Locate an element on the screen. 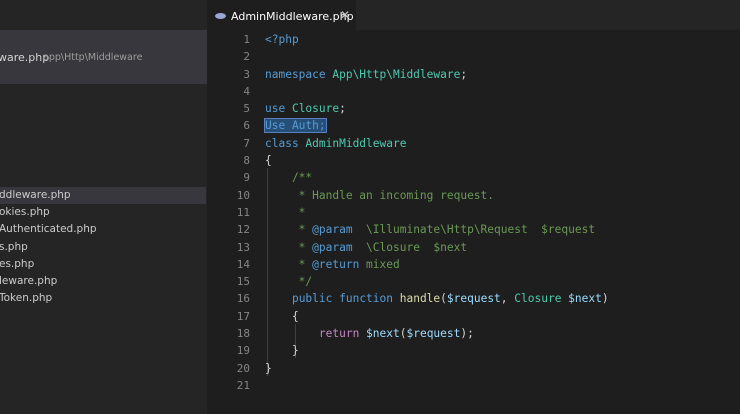 This screenshot has width=740, height=414. line-number: 20 is located at coordinates (243, 368).